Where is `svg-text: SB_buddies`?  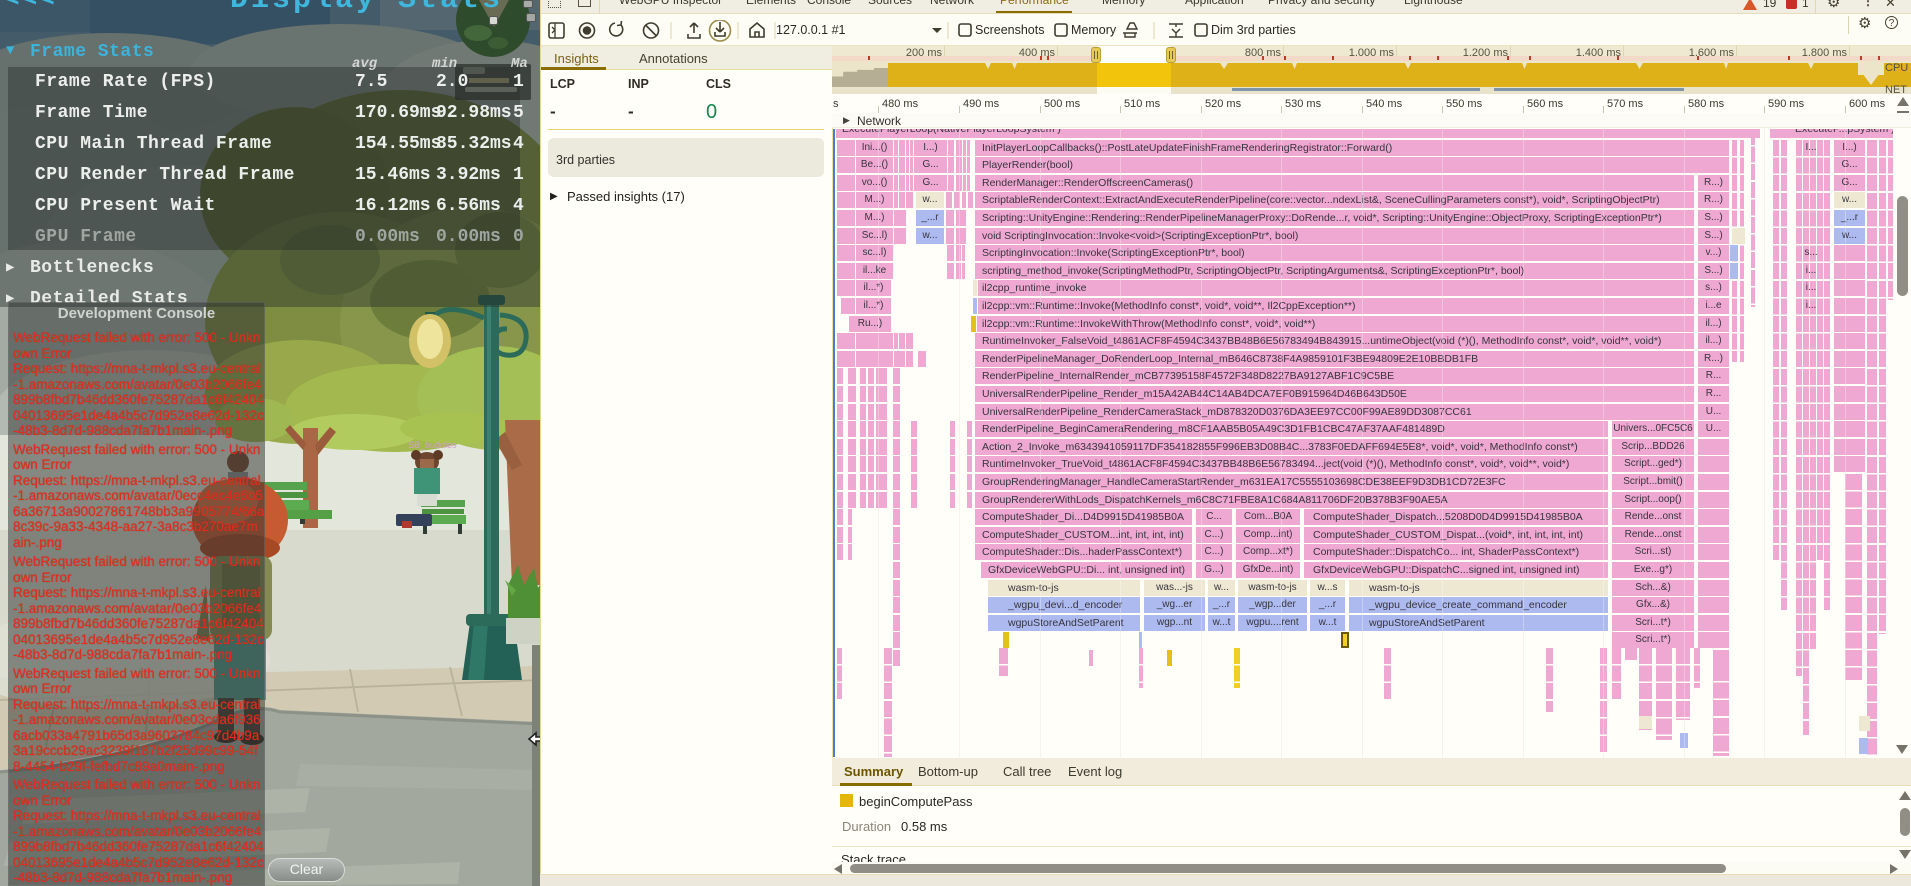 svg-text: SB_buddies is located at coordinates (432, 445).